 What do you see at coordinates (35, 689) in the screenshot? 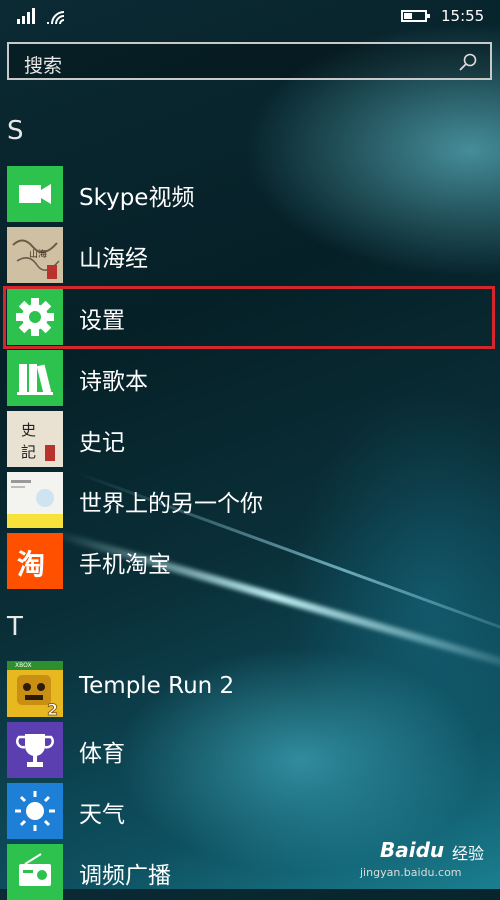
I see `game-icon: XBOX 2` at bounding box center [35, 689].